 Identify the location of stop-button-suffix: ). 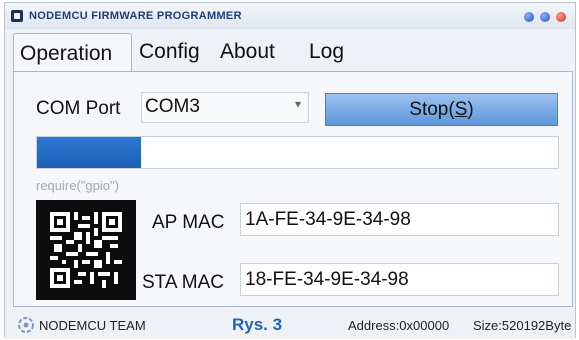
(470, 109).